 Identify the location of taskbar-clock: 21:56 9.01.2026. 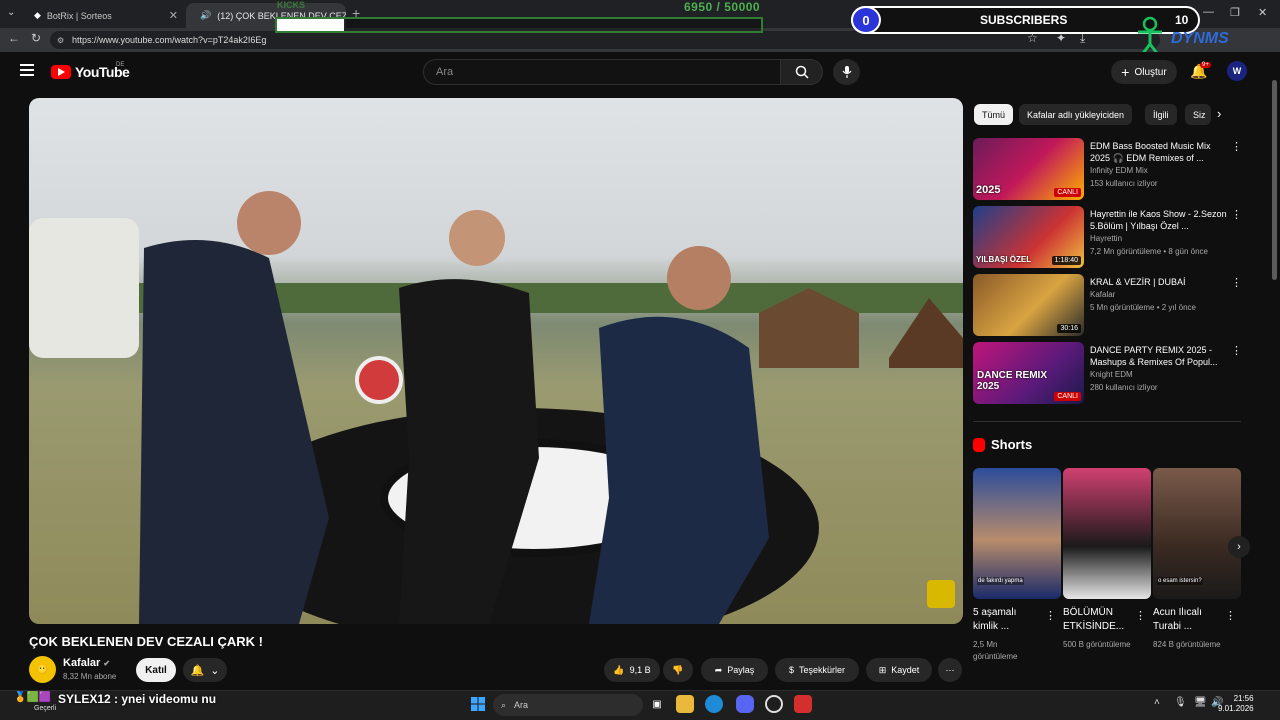
(1236, 704).